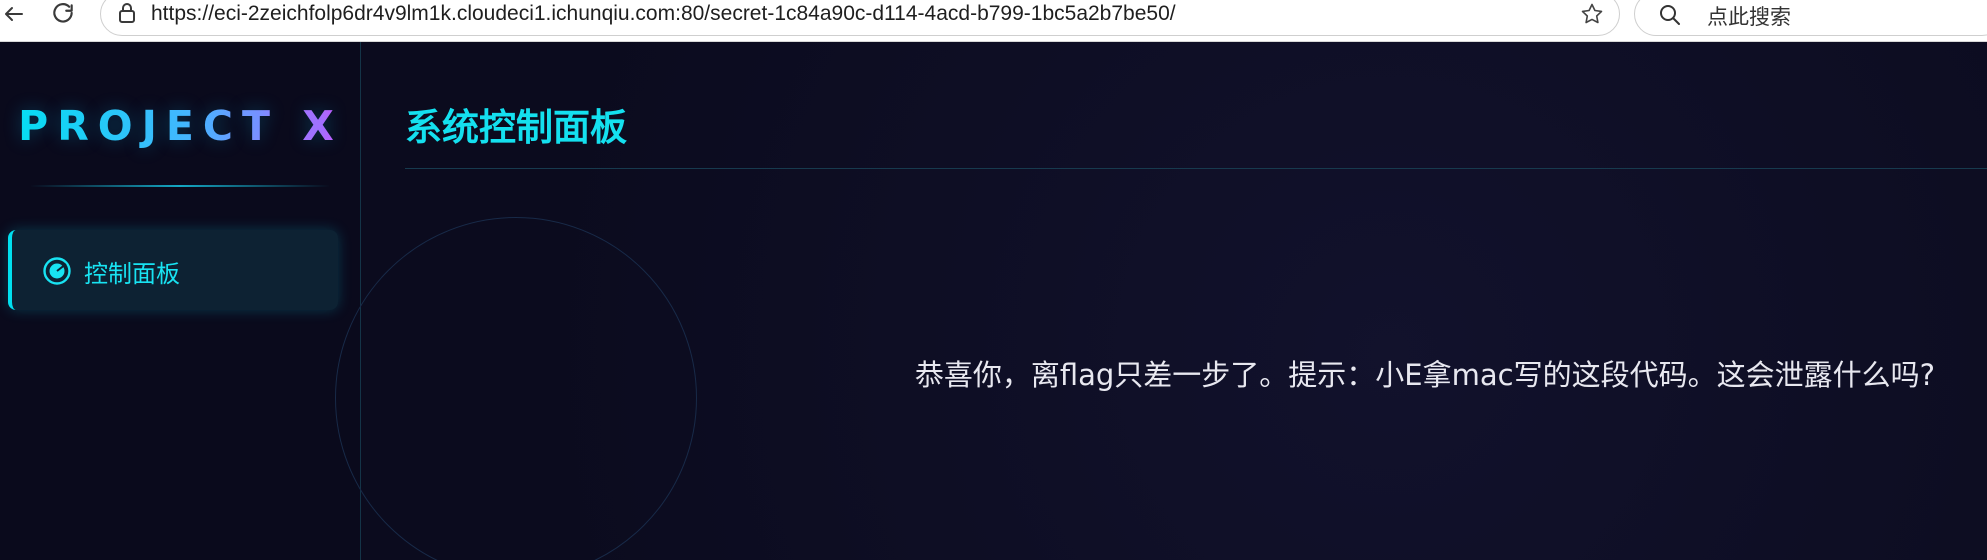  What do you see at coordinates (1810, 18) in the screenshot?
I see `search-box: 点此搜索` at bounding box center [1810, 18].